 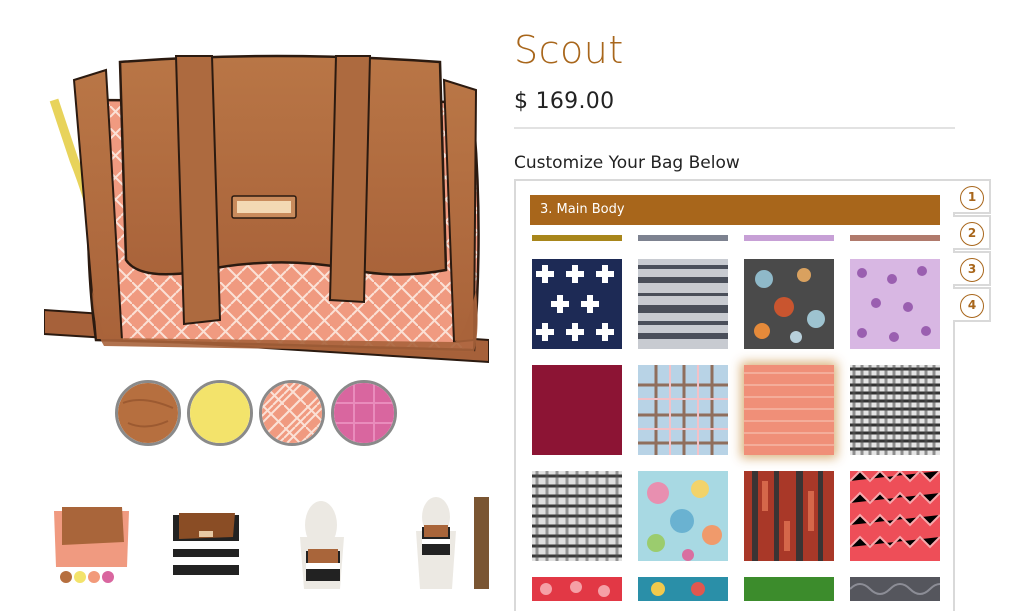 I want to click on step-number: 1, so click(x=972, y=198).